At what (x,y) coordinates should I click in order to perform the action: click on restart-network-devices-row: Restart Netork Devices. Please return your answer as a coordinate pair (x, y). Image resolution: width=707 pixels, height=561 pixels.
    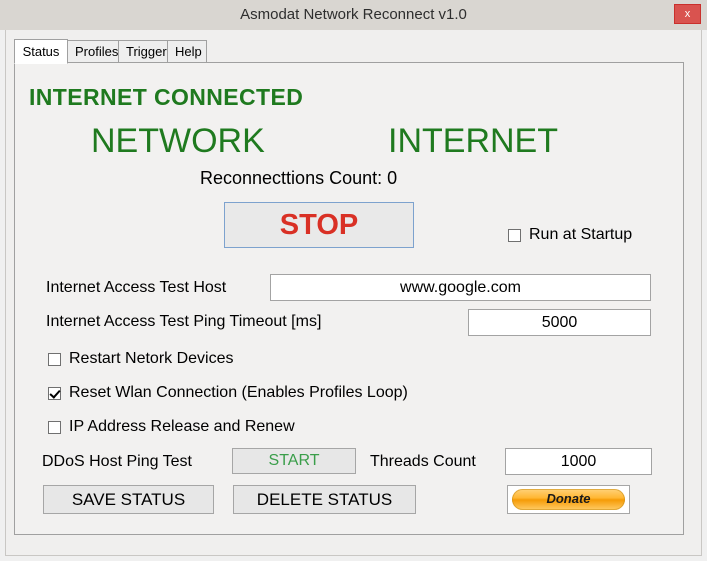
    Looking at the image, I should click on (141, 359).